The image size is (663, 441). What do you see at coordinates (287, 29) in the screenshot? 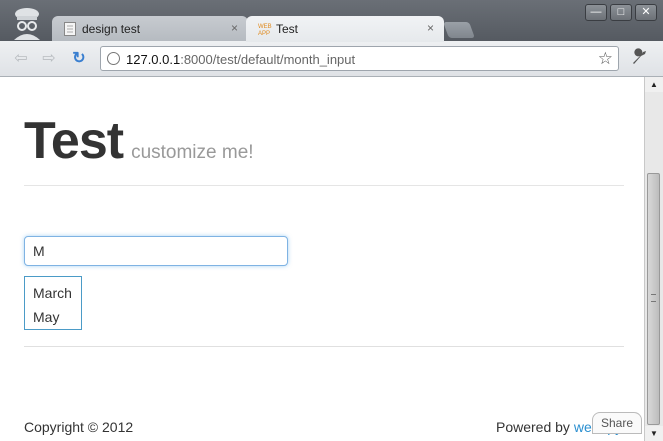
I see `tab-label: Test` at bounding box center [287, 29].